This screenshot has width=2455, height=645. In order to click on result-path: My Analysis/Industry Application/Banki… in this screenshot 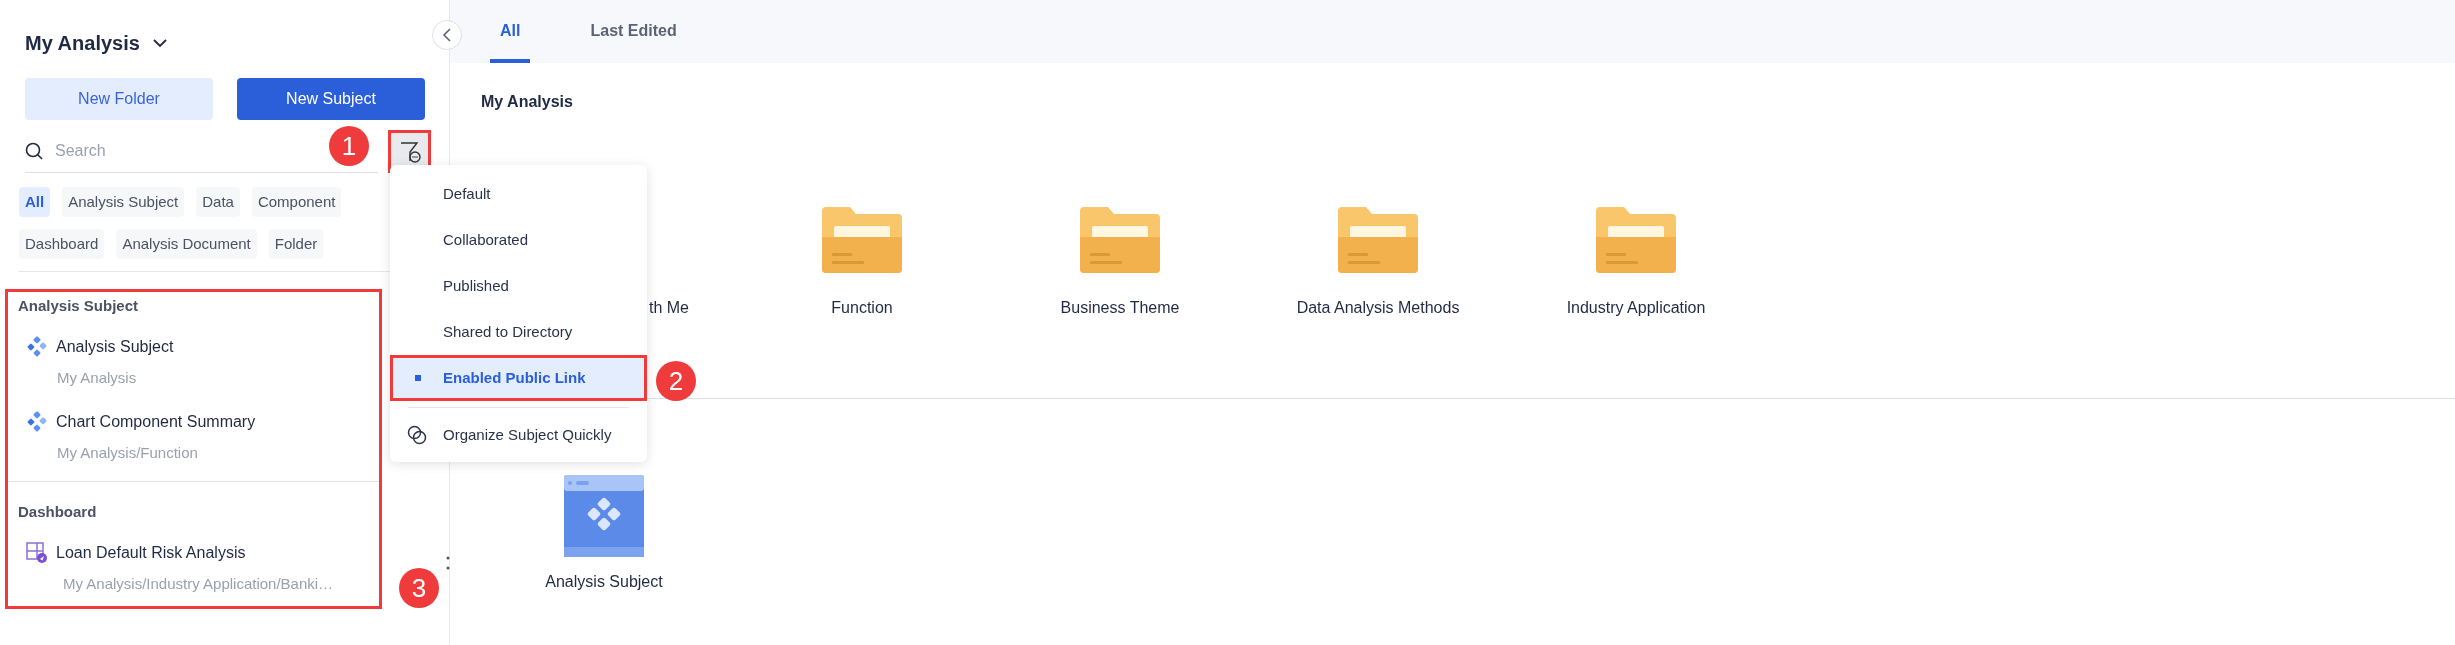, I will do `click(198, 584)`.